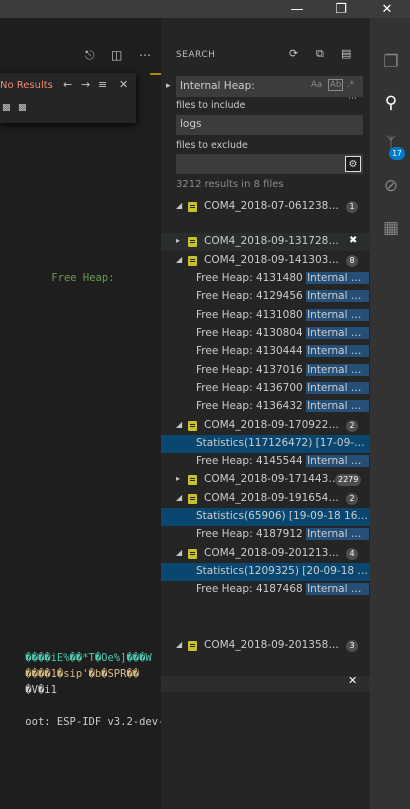  I want to click on match-row: Free Heap: 4129456 Internal Heap:, so click(265, 297).